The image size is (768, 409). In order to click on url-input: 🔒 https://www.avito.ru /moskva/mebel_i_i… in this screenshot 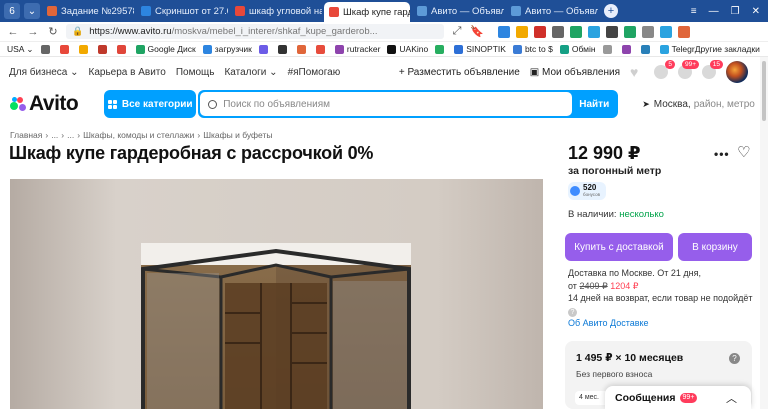, I will do `click(255, 31)`.